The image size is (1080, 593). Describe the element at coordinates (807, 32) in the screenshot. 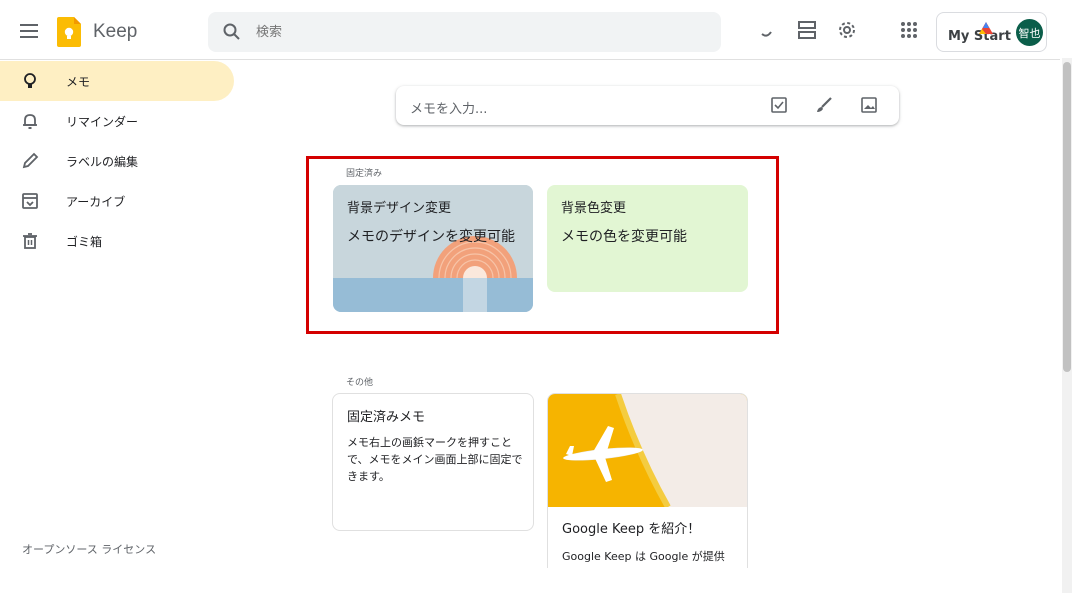

I see `list-view-icon` at that location.